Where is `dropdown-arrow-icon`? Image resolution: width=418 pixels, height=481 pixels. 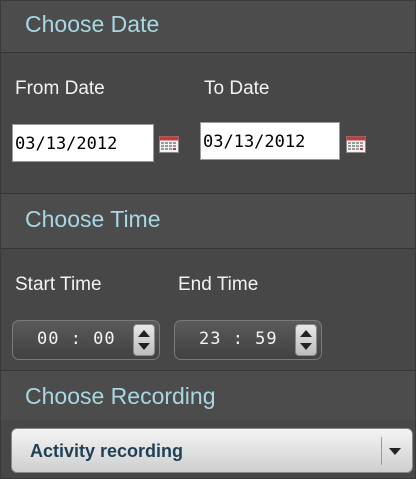
dropdown-arrow-icon is located at coordinates (395, 451).